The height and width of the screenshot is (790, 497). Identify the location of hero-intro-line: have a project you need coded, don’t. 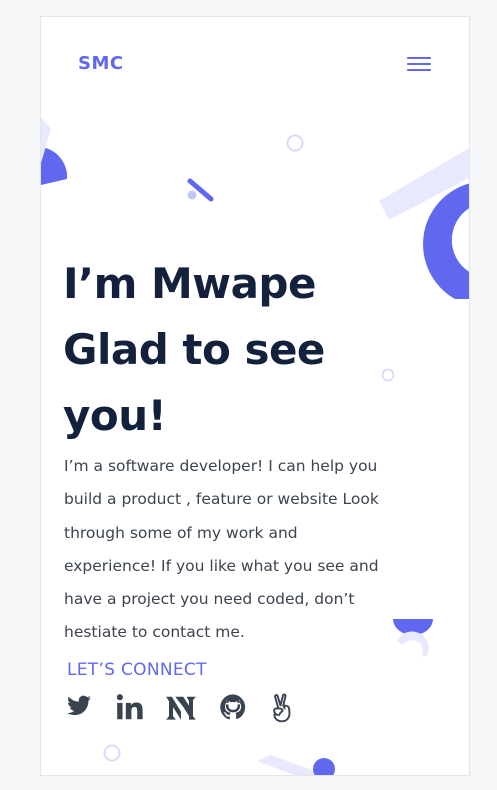
(209, 599).